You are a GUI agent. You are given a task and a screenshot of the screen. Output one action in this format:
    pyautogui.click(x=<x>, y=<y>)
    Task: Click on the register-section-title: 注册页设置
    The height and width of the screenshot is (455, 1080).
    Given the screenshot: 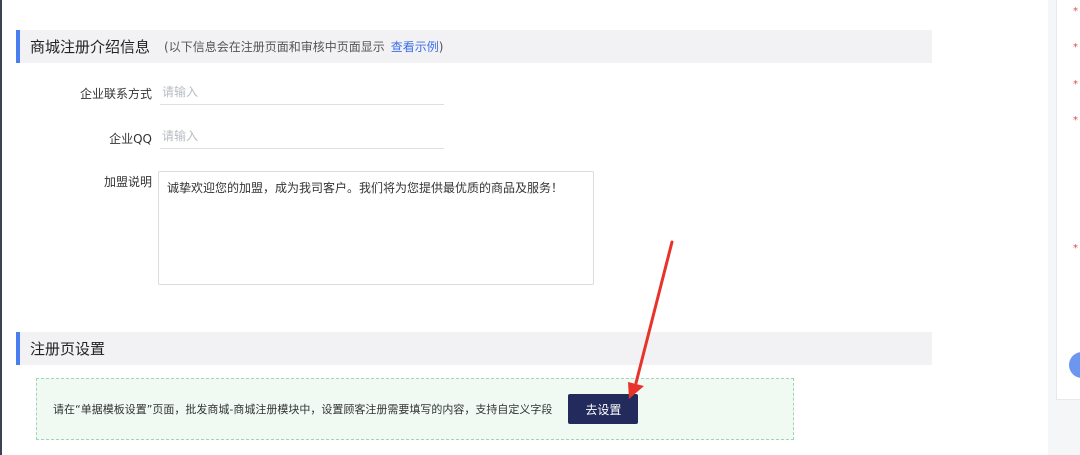 What is the action you would take?
    pyautogui.click(x=68, y=349)
    